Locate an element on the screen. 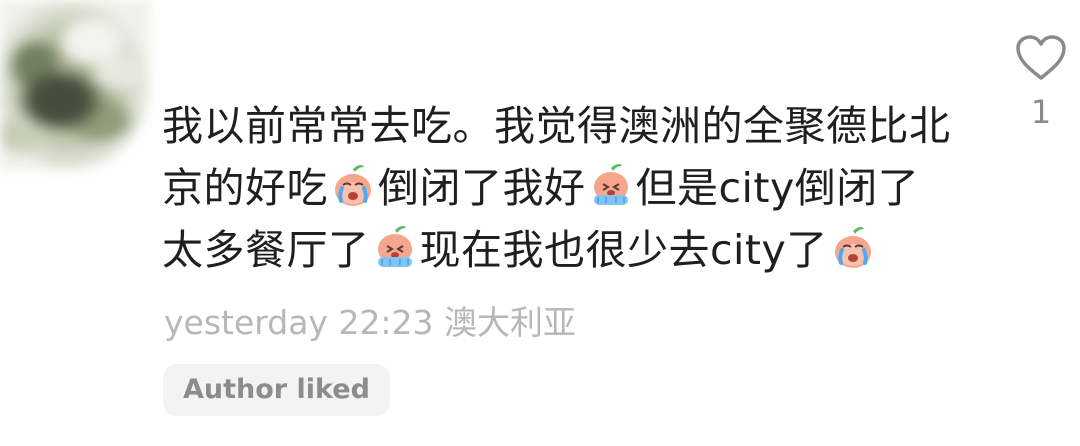 Image resolution: width=1080 pixels, height=446 pixels. comment-location: 澳大利亚 is located at coordinates (510, 322).